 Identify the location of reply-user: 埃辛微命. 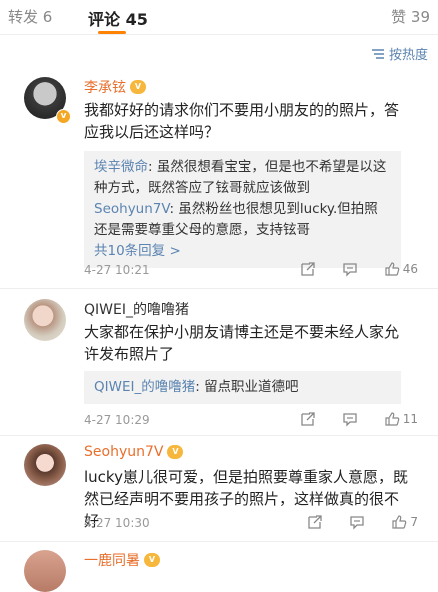
(121, 167).